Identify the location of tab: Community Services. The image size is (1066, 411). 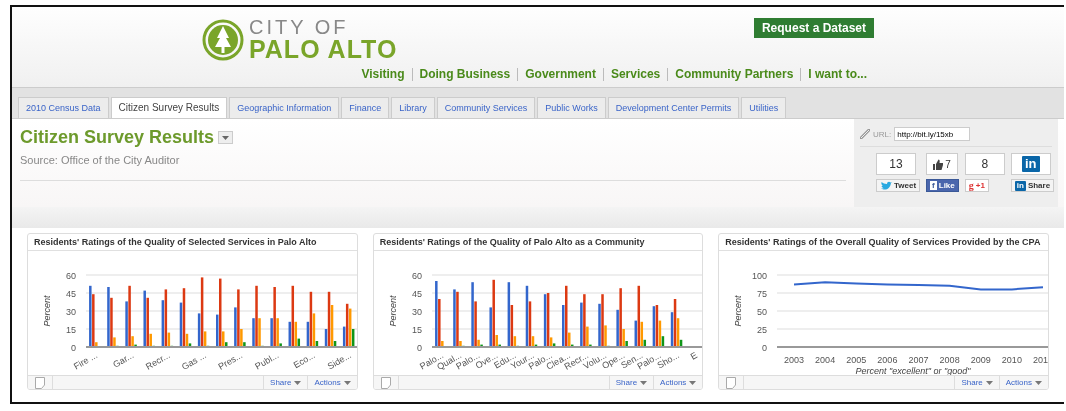
(486, 107).